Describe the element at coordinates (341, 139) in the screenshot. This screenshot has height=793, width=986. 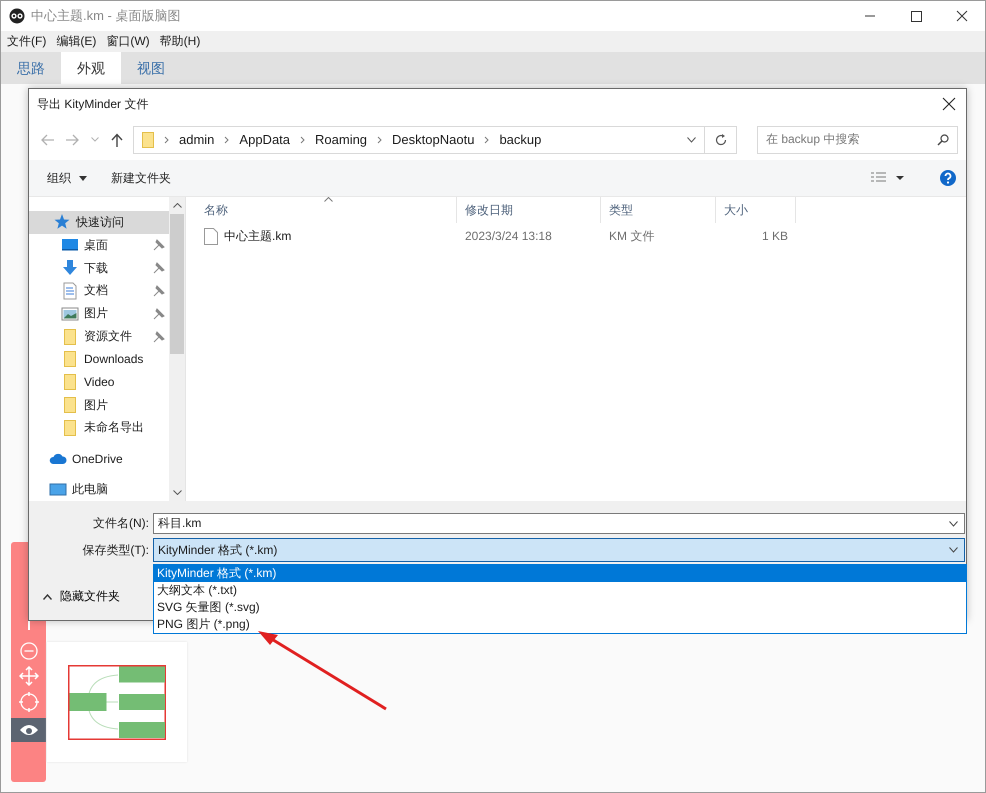
I see `breadcrumb-item: Roaming` at that location.